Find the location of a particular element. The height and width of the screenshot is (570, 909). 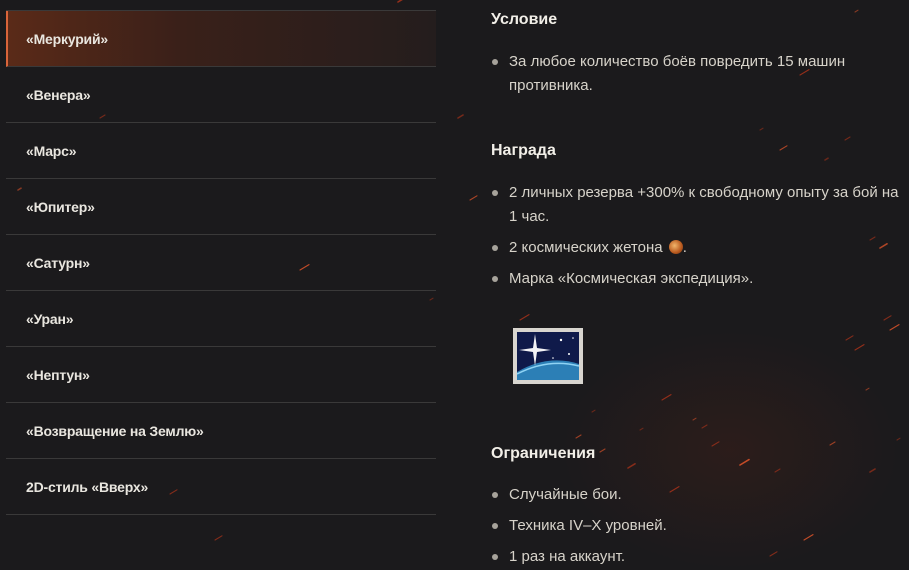

menu-item-2d-style: 2D-стиль «Вверх» is located at coordinates (221, 487).